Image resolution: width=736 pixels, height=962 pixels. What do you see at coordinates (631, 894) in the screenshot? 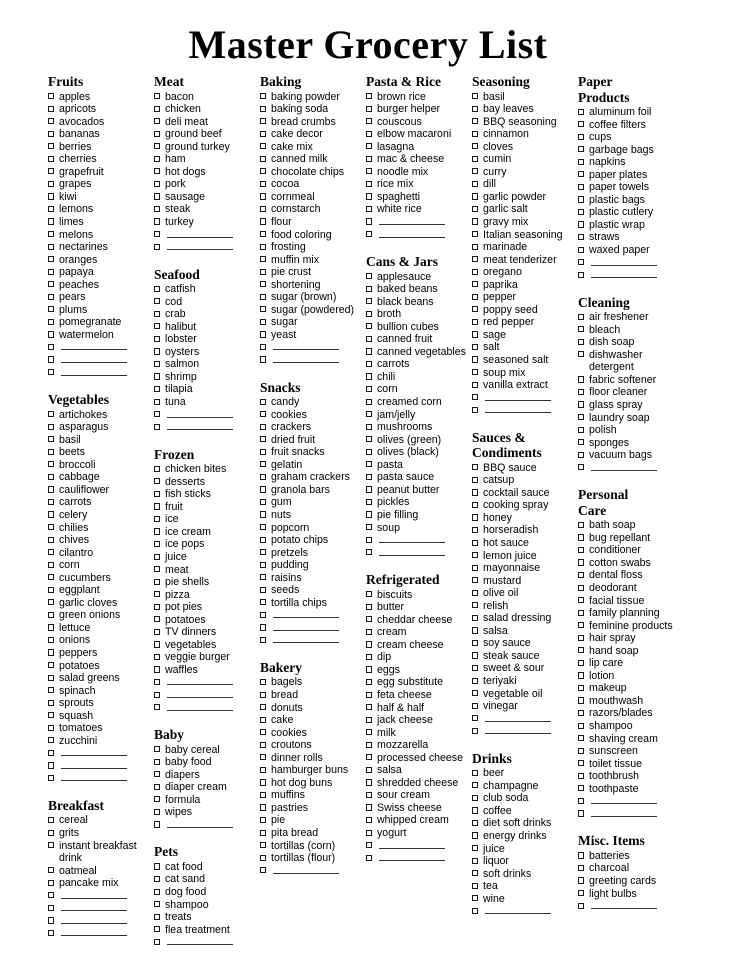
I see `list-item: light bulbs` at bounding box center [631, 894].